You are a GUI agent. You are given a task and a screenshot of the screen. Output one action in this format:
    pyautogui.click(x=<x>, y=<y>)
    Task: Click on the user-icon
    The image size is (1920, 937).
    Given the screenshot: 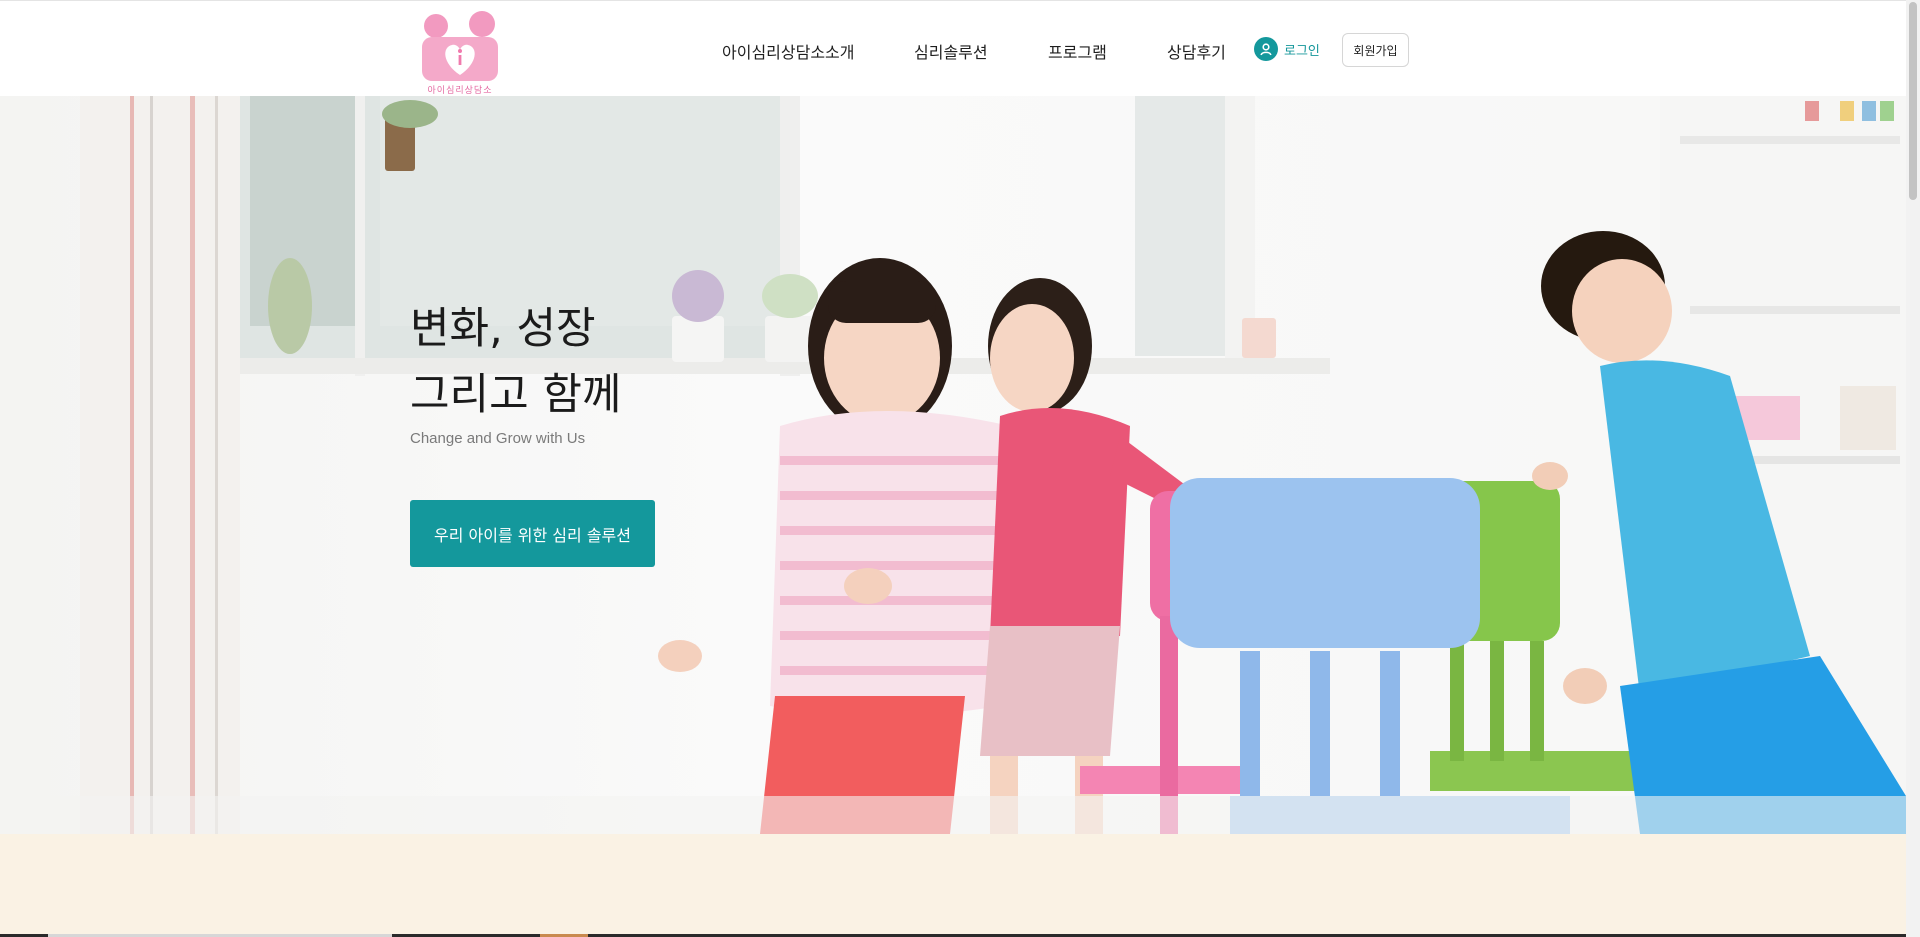 What is the action you would take?
    pyautogui.click(x=1266, y=49)
    